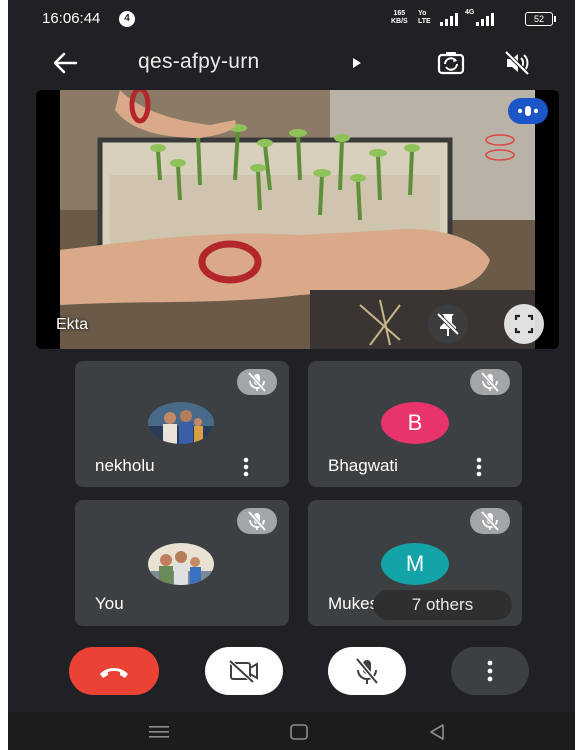  Describe the element at coordinates (422, 13) in the screenshot. I see `volte-top-label: Yo` at that location.